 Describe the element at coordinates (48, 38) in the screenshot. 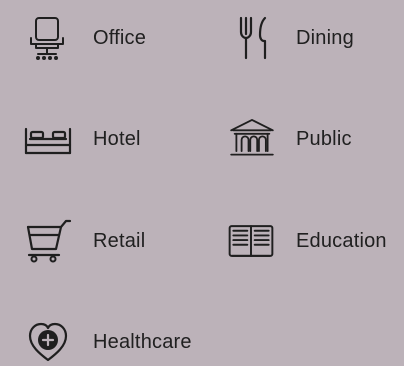

I see `office-chair-icon` at that location.